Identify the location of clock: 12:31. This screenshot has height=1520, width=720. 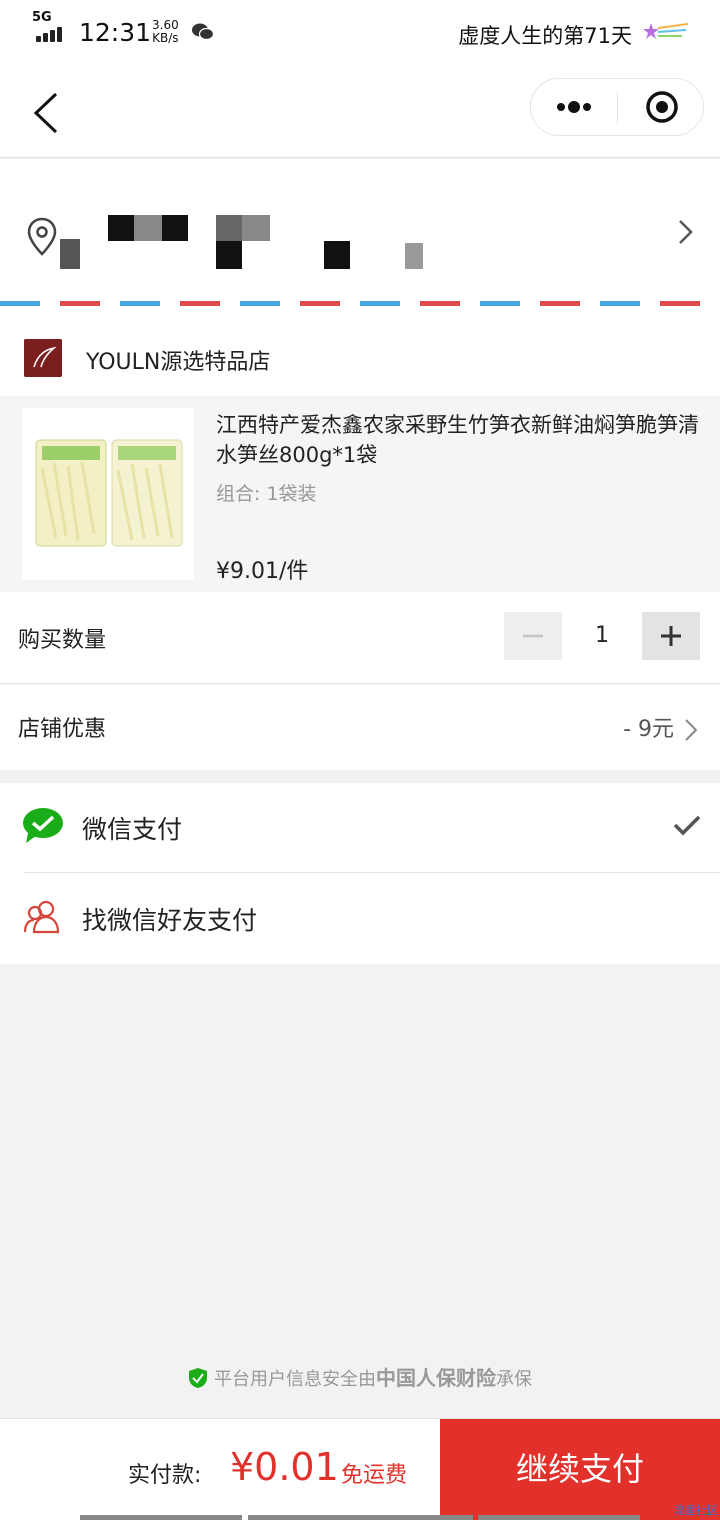
(115, 32).